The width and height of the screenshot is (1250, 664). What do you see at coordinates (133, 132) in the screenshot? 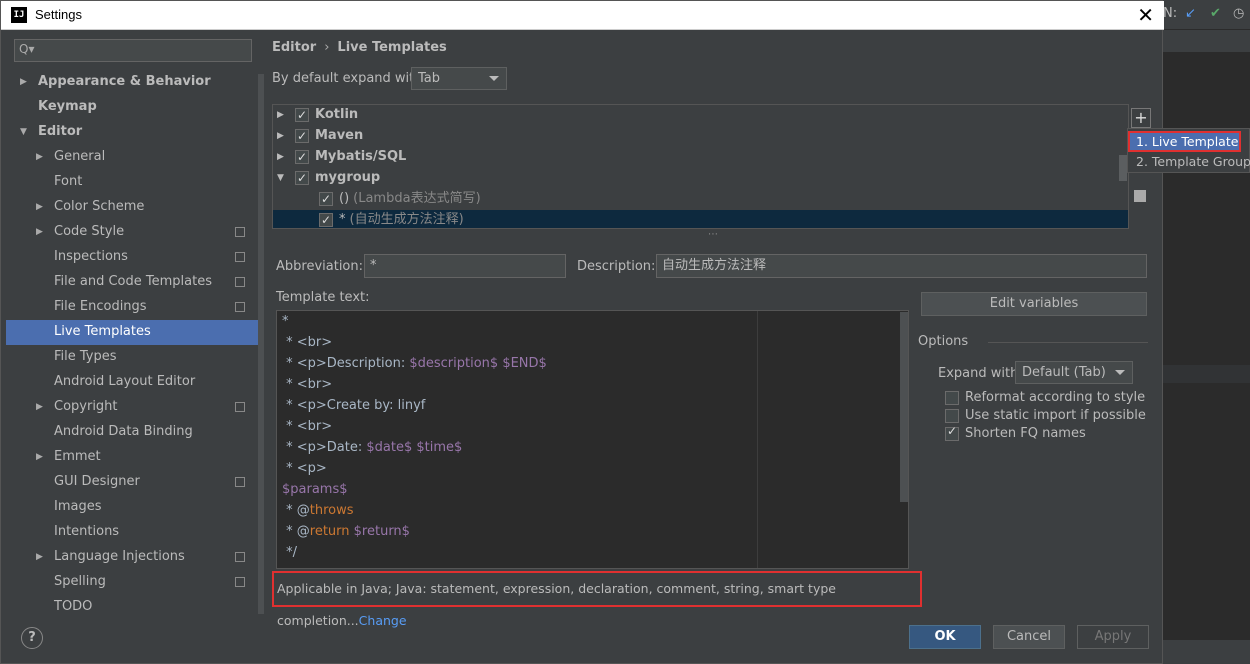
I see `sidebar-item: ▼ Editor` at bounding box center [133, 132].